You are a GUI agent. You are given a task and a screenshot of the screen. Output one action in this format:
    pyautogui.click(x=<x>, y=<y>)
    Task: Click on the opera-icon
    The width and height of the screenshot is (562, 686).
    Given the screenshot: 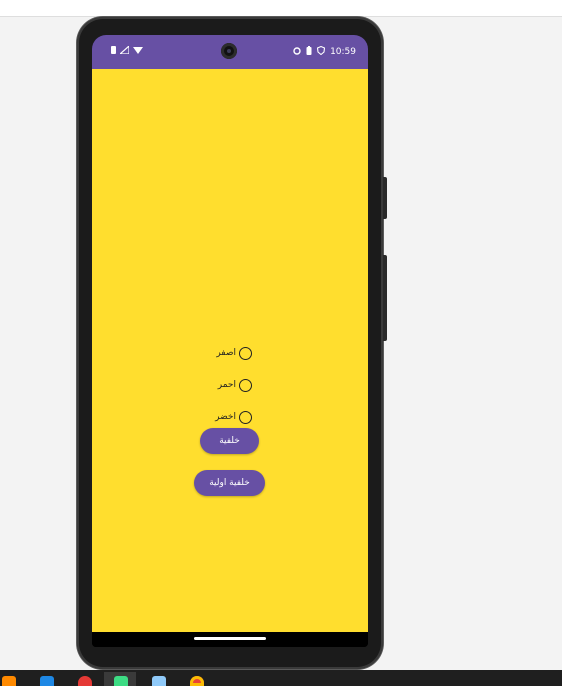 What is the action you would take?
    pyautogui.click(x=85, y=681)
    